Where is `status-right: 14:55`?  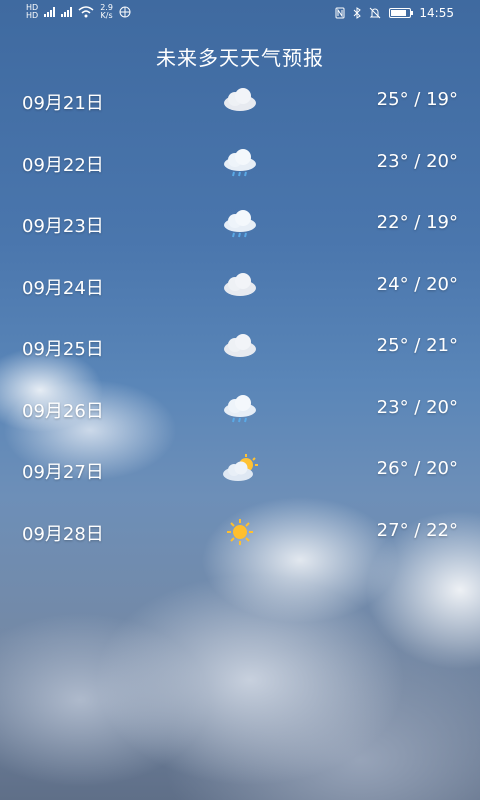 status-right: 14:55 is located at coordinates (394, 13).